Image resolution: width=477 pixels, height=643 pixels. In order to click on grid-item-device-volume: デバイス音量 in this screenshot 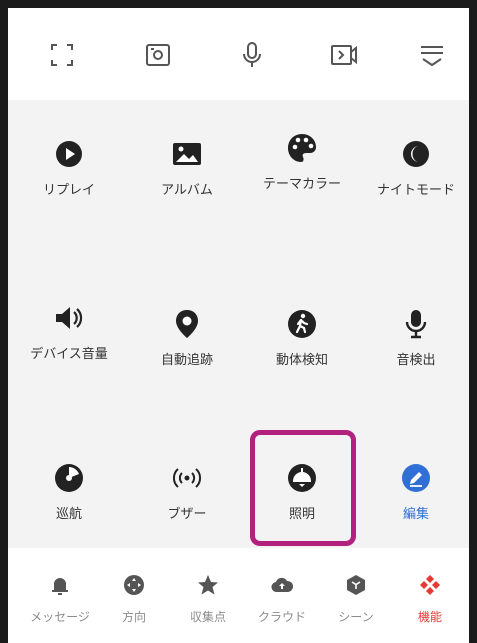, I will do `click(69, 350)`.